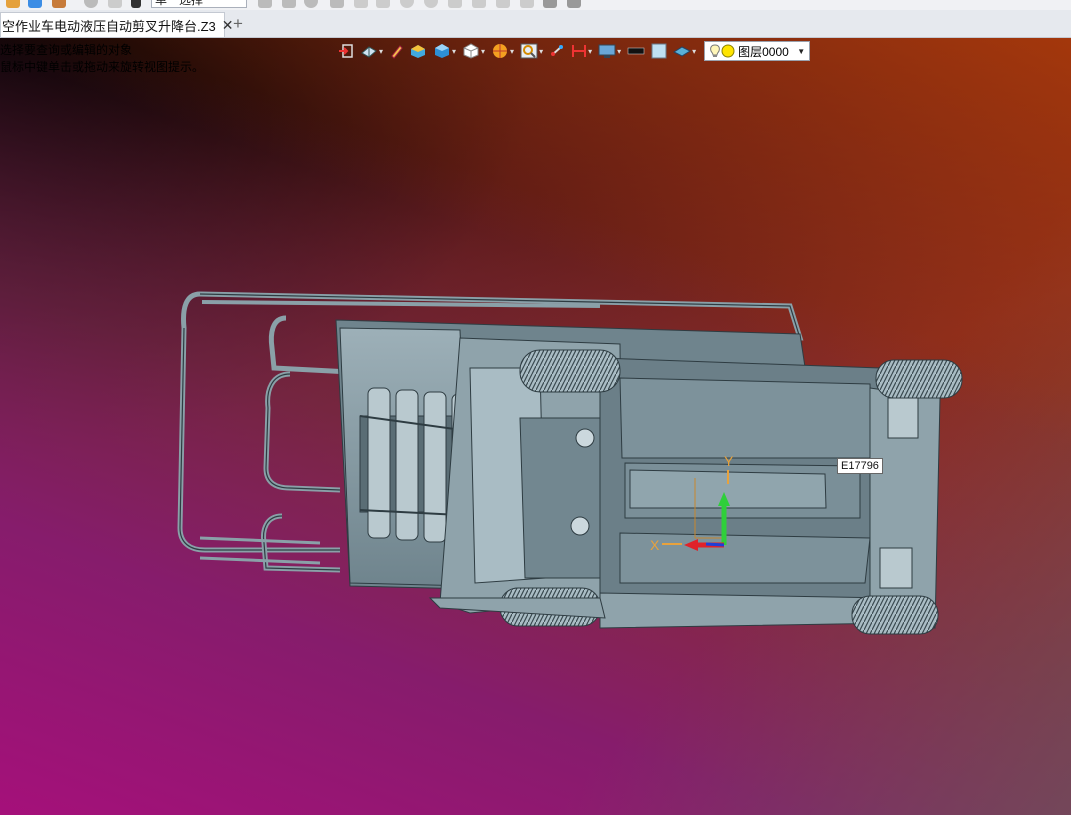 The image size is (1071, 815). Describe the element at coordinates (383, 4) in the screenshot. I see `arrow-icon` at that location.